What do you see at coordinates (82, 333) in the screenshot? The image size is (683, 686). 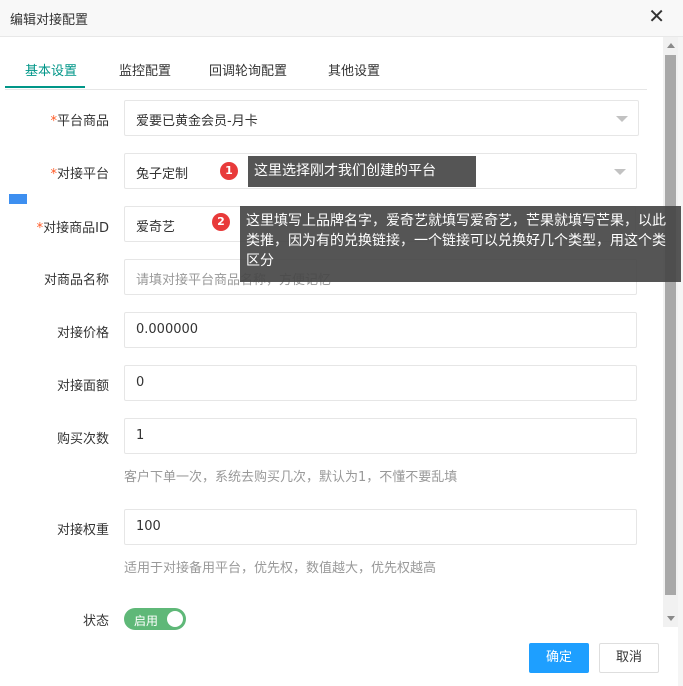 I see `dock-price-label: 对接价格` at bounding box center [82, 333].